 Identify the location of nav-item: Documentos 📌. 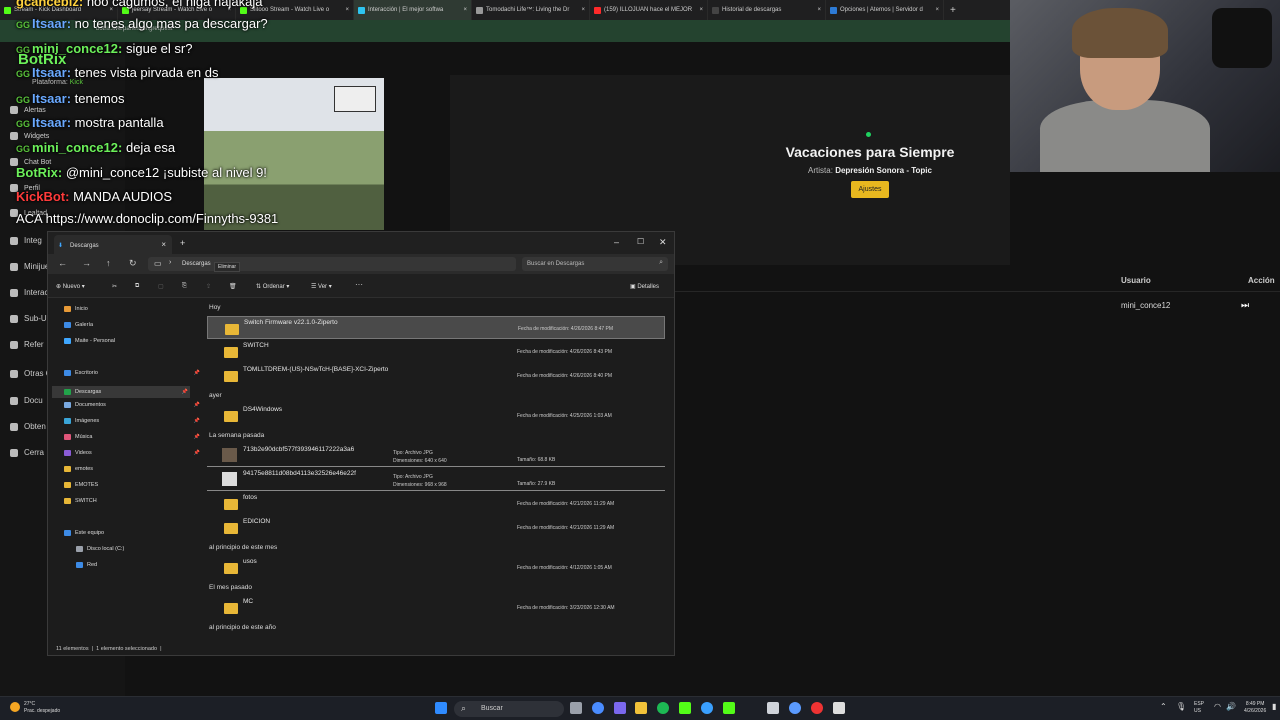
(133, 405).